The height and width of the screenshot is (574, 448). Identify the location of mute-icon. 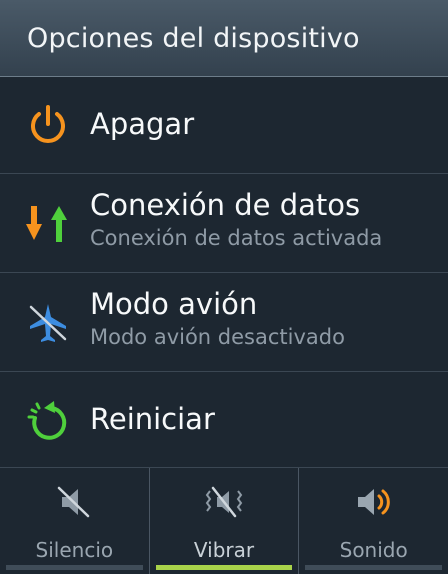
(74, 502).